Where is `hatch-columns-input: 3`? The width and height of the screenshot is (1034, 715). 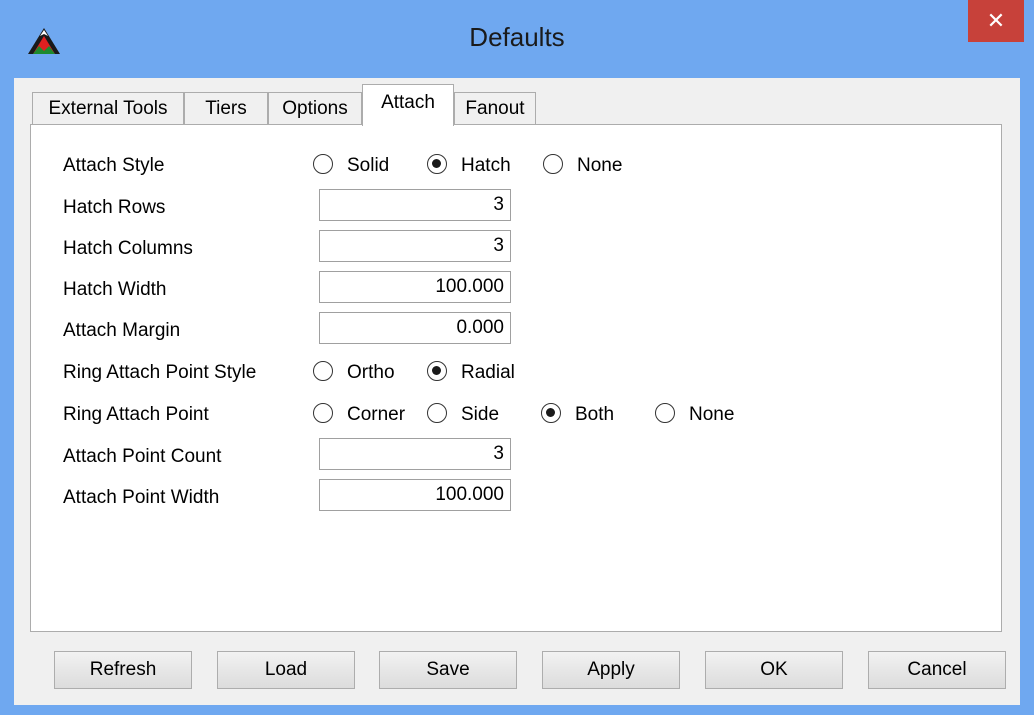
hatch-columns-input: 3 is located at coordinates (415, 246).